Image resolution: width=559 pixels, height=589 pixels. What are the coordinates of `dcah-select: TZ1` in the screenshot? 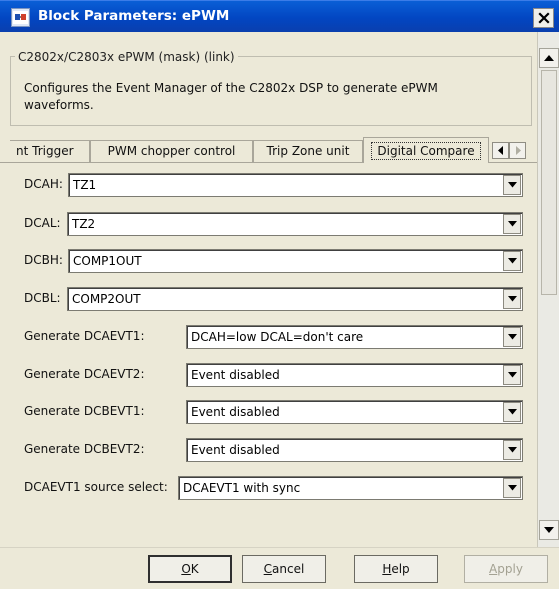 It's located at (295, 185).